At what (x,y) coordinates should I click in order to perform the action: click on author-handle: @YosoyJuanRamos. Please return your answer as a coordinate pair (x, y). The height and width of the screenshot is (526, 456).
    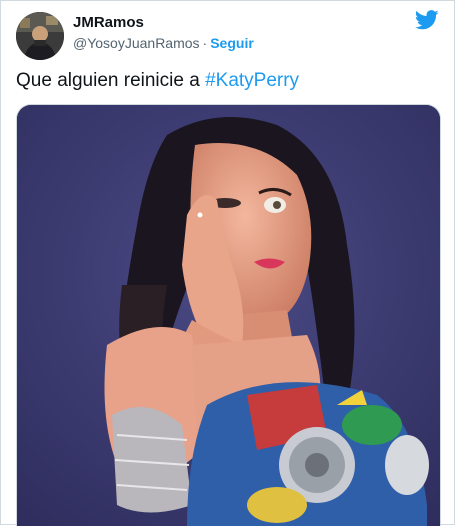
    Looking at the image, I should click on (136, 43).